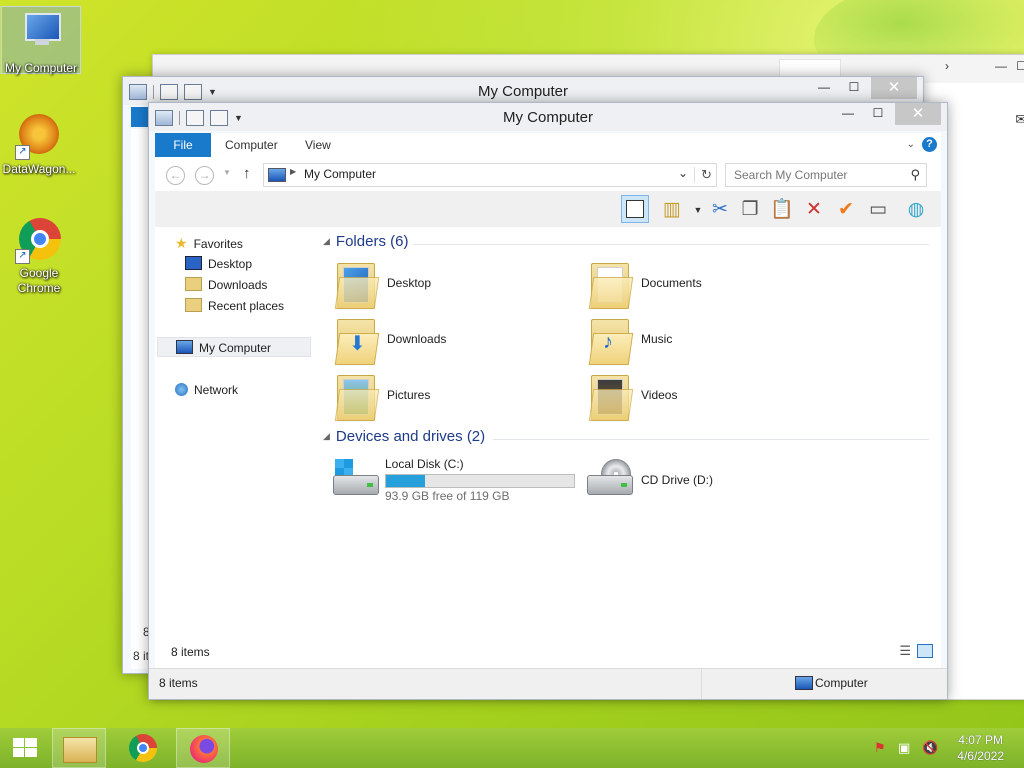  I want to click on chrome-icon: ↗, so click(39, 240).